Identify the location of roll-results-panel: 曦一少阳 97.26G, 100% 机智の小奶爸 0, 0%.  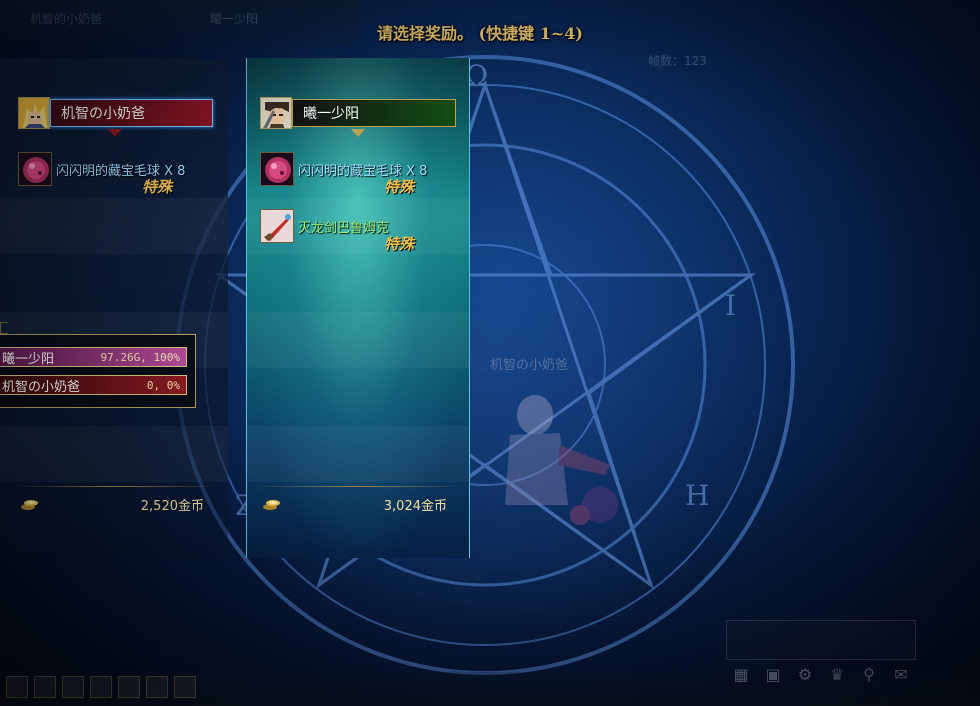
(98, 371).